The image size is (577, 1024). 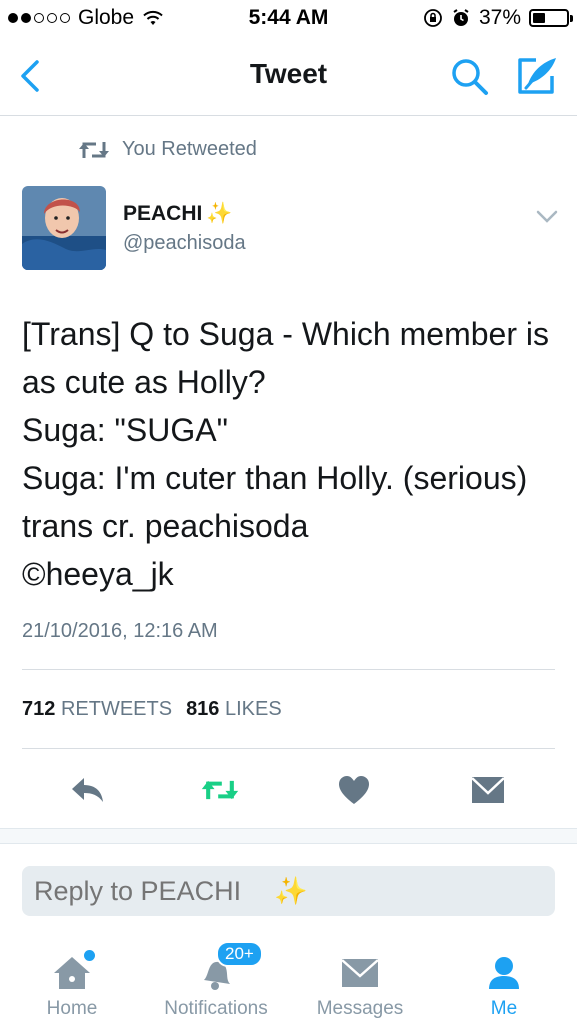 I want to click on author-name-text: PEACHI, so click(x=163, y=213).